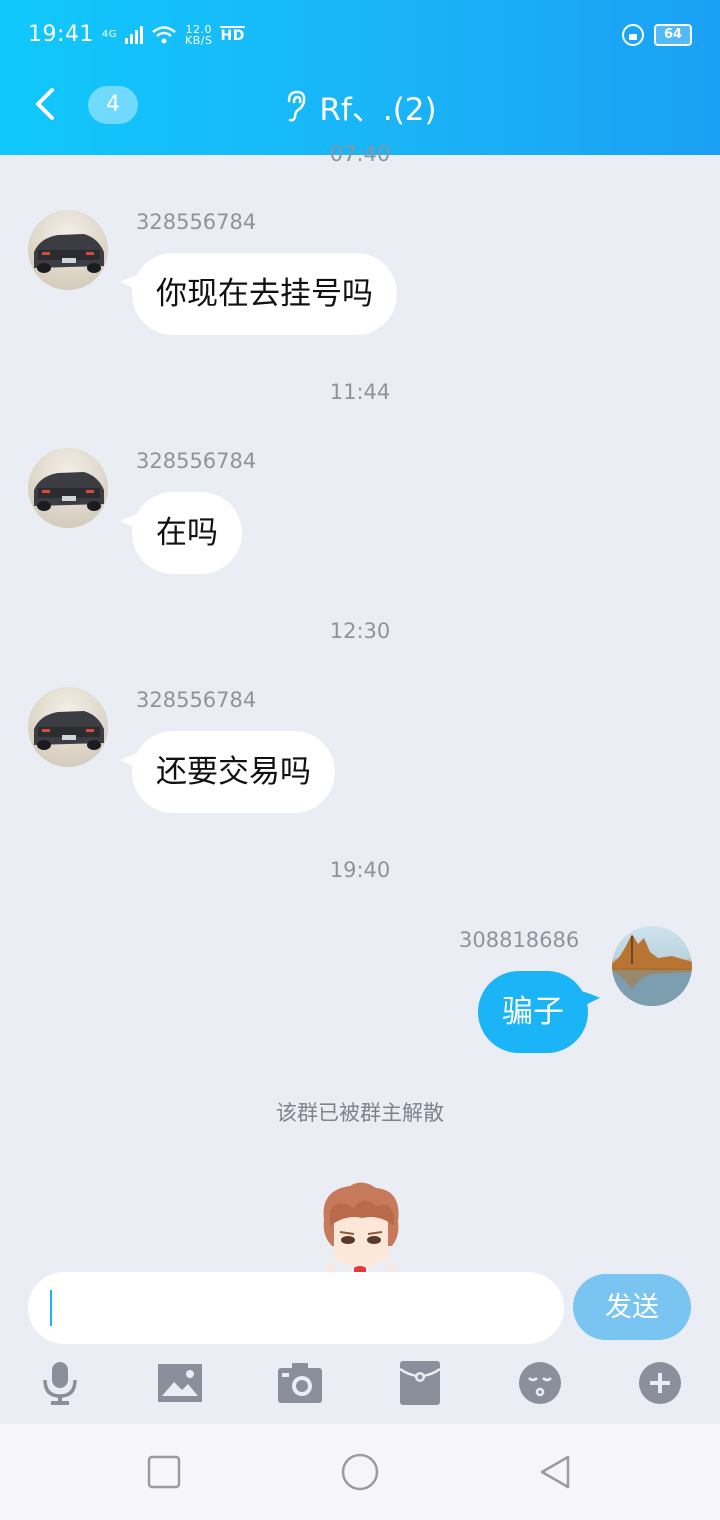 The height and width of the screenshot is (1520, 720). I want to click on send-button: 发送, so click(632, 1307).